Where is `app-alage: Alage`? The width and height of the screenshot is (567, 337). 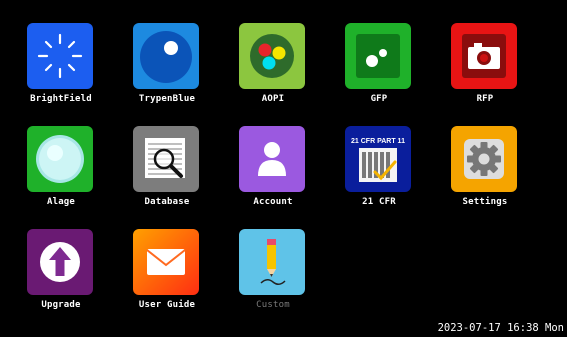 app-alage: Alage is located at coordinates (61, 174).